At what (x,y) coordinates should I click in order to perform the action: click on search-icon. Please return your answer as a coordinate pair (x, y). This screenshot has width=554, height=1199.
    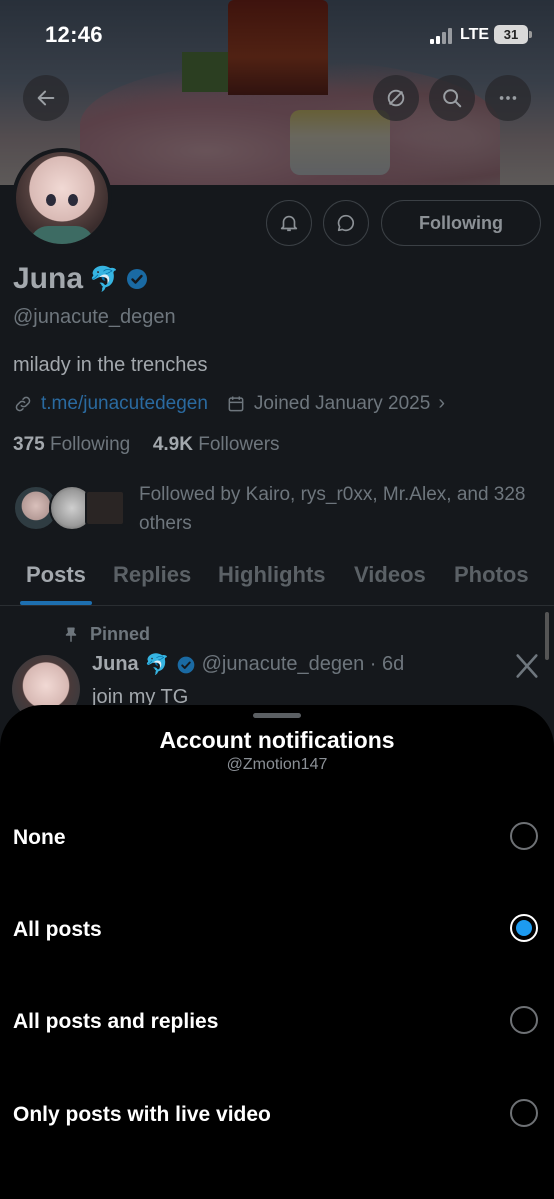
    Looking at the image, I should click on (452, 98).